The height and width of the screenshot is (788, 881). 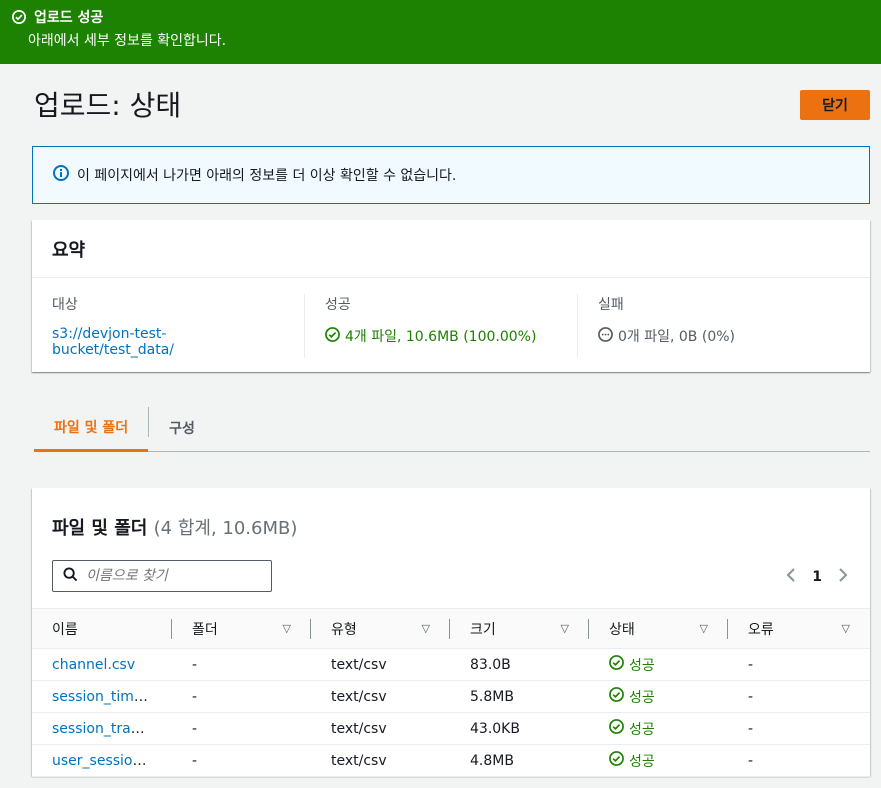 I want to click on column-header-folder: 폴더 ▽, so click(x=241, y=628).